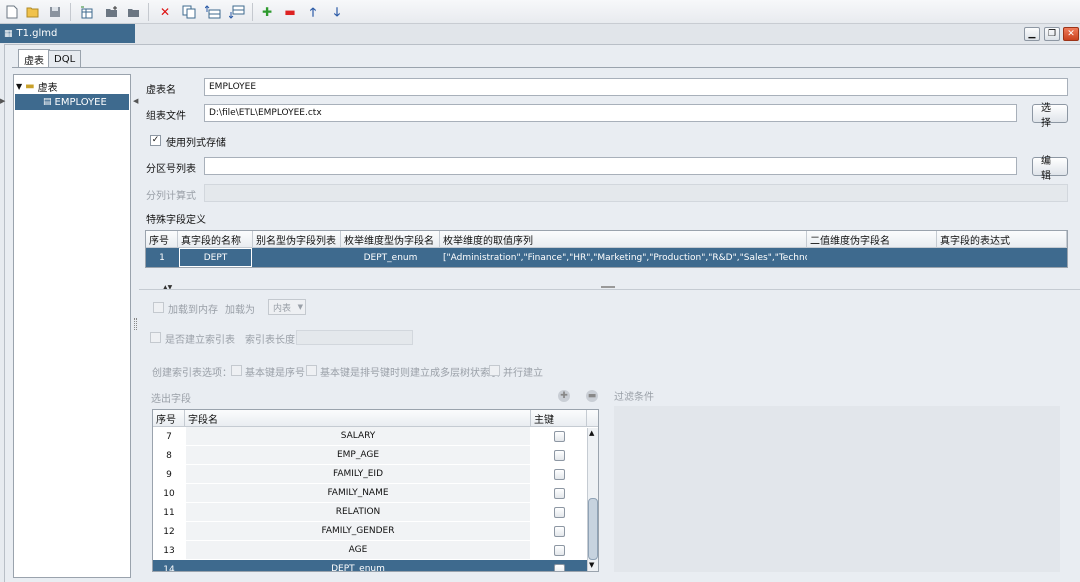  Describe the element at coordinates (240, 310) in the screenshot. I see `load-as-label: 加载为` at that location.